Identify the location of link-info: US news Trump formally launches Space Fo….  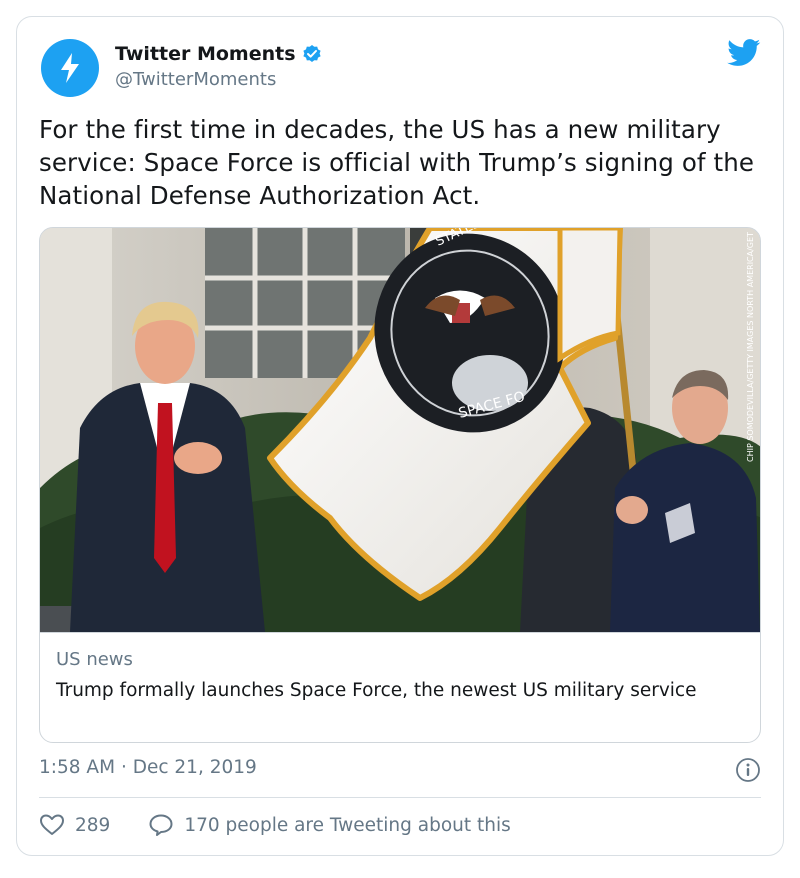
(400, 687).